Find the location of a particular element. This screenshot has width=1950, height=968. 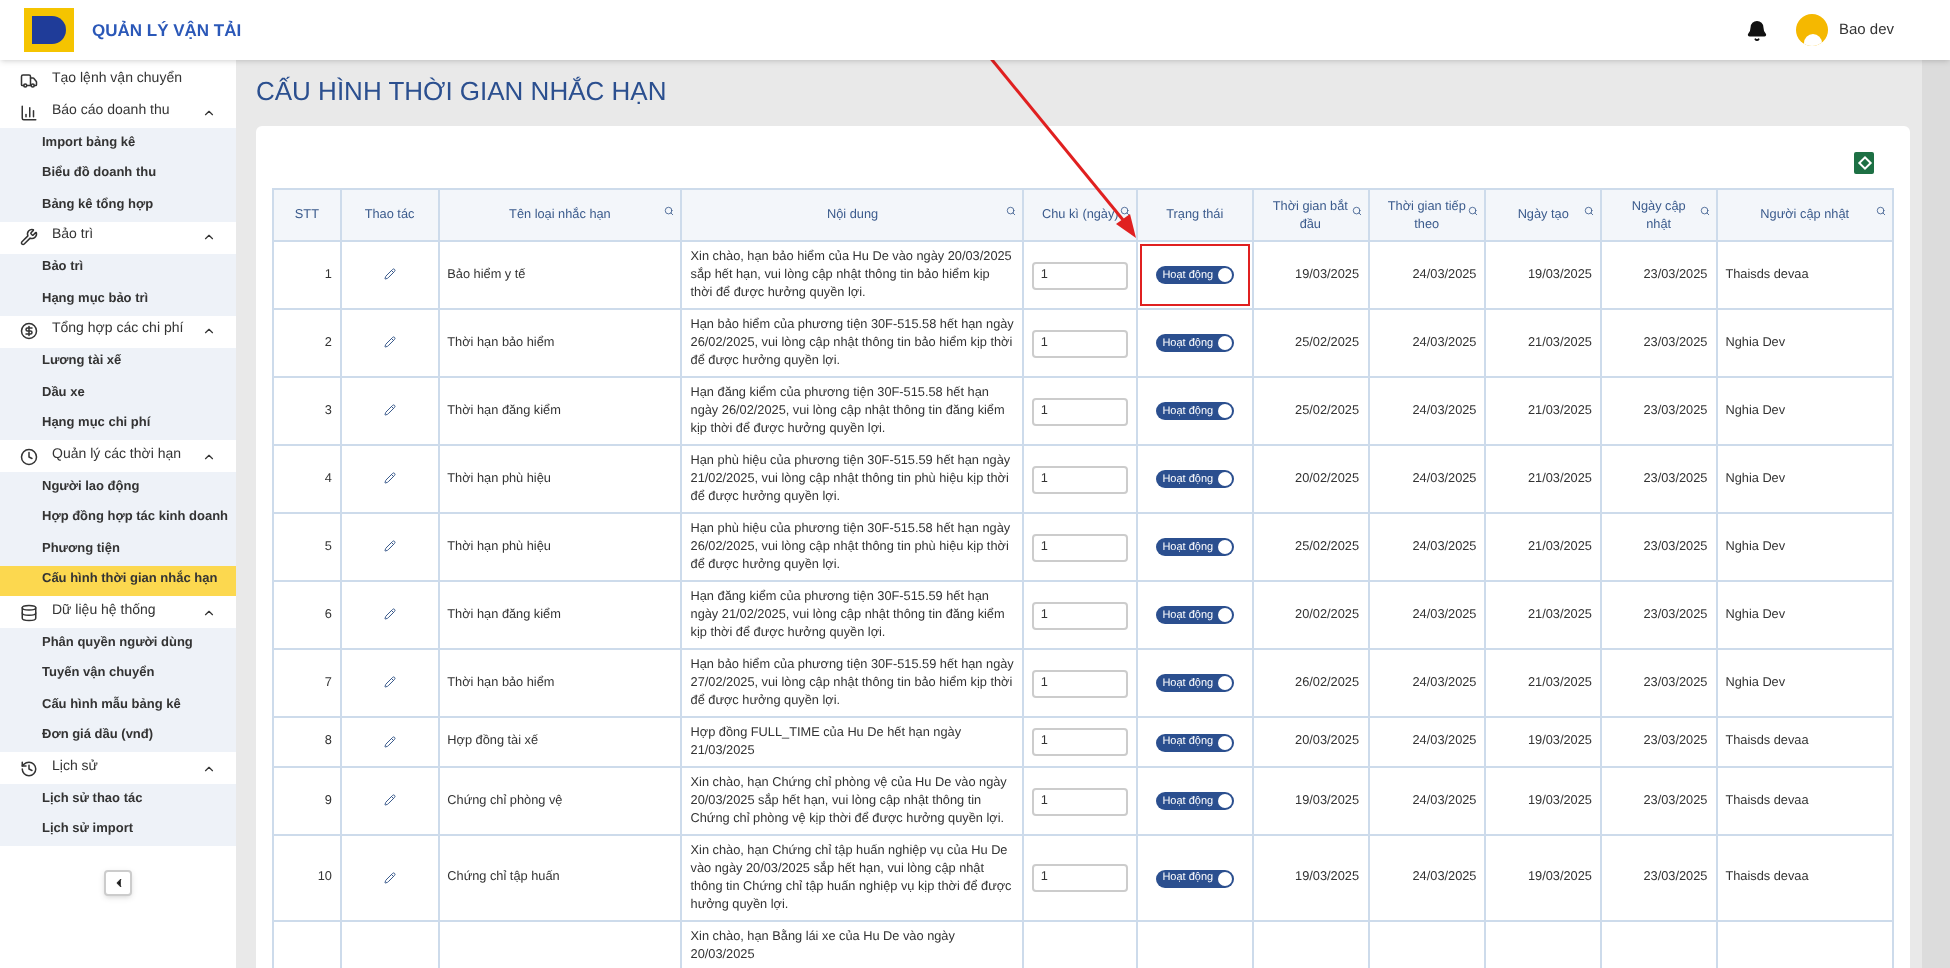

history-icon is located at coordinates (29, 768).